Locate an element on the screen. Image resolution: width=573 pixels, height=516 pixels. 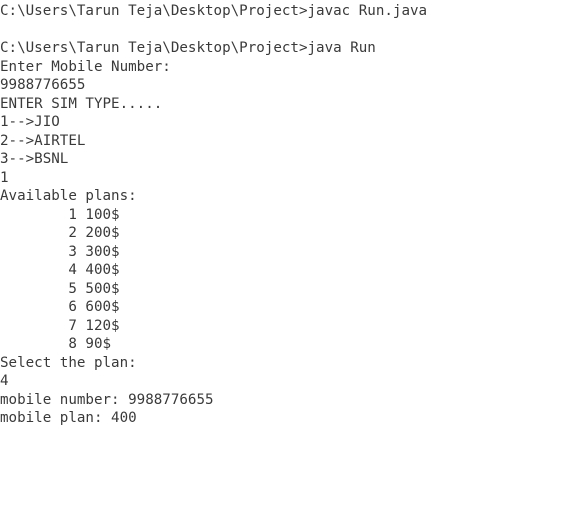
prompt-select-plan: Select the plan: is located at coordinates (68, 362).